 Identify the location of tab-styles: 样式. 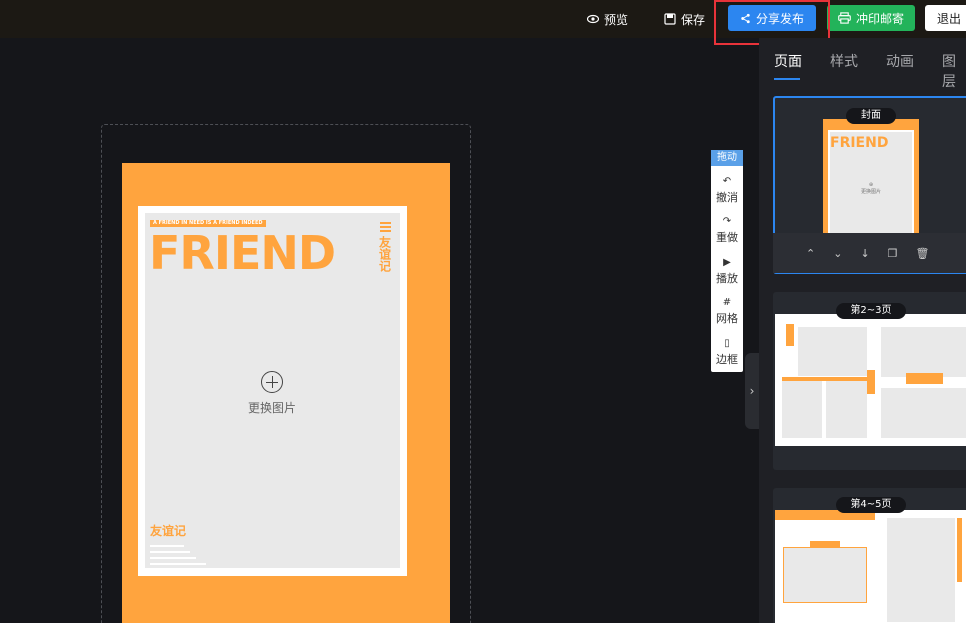
(844, 61).